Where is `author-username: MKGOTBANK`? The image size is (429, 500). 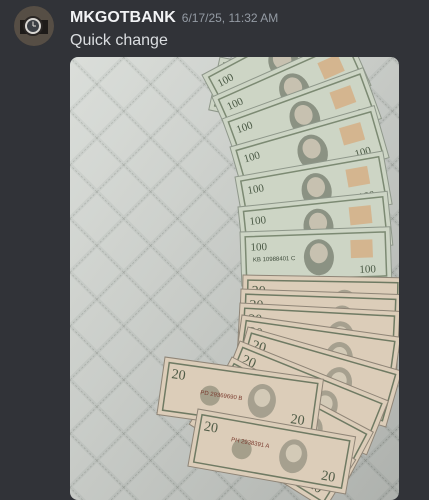
author-username: MKGOTBANK is located at coordinates (123, 17).